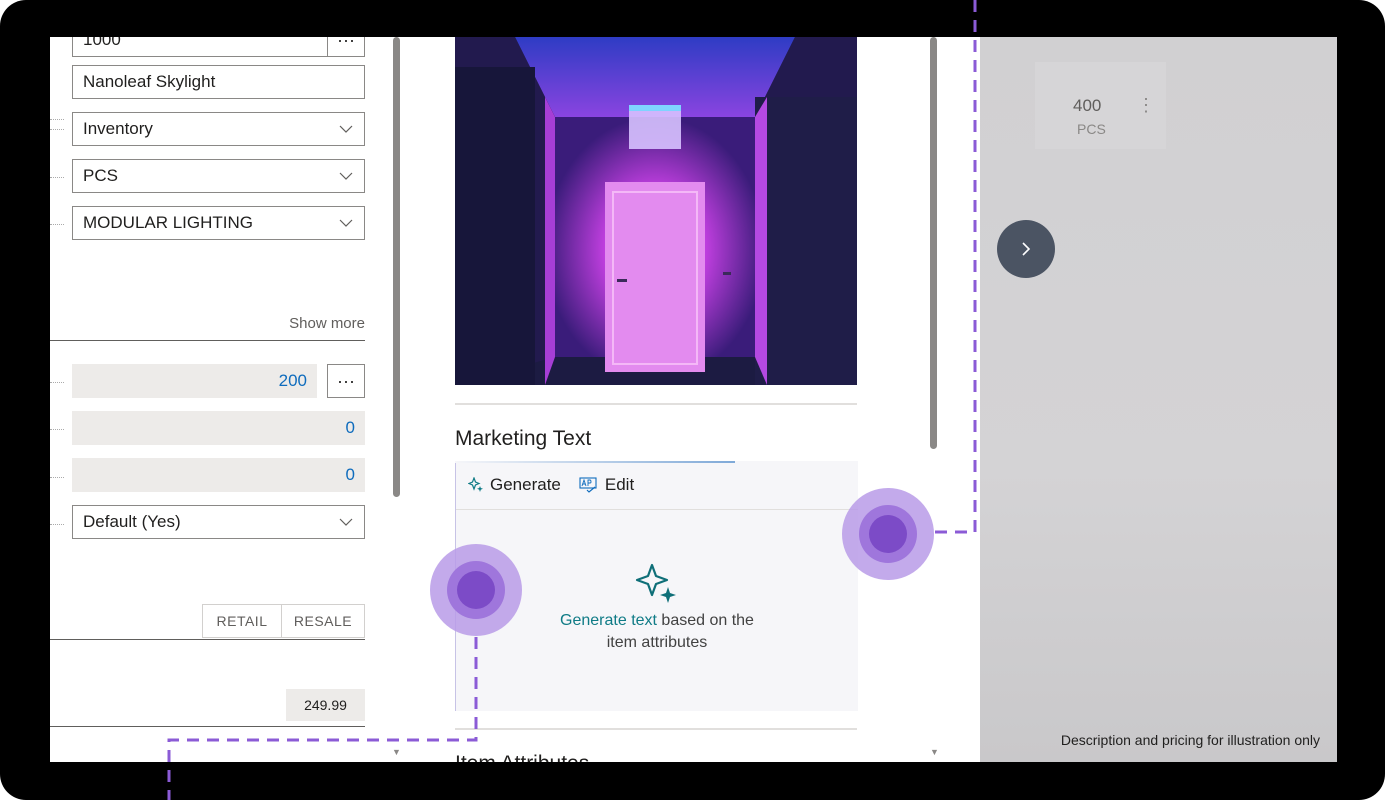  I want to click on item-attributes-title: Item Attributes, so click(522, 757).